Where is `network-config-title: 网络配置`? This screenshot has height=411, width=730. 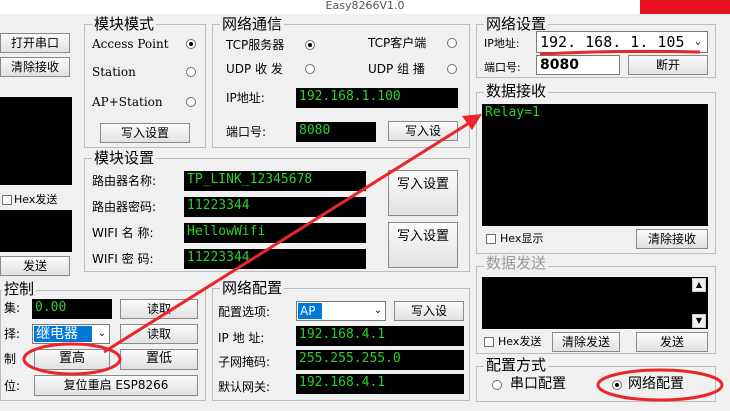 network-config-title: 网络配置 is located at coordinates (252, 288).